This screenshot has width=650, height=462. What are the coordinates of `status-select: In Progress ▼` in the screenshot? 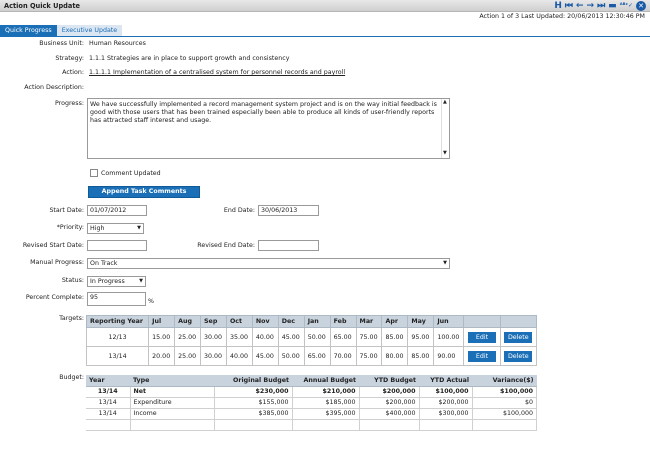 It's located at (116, 281).